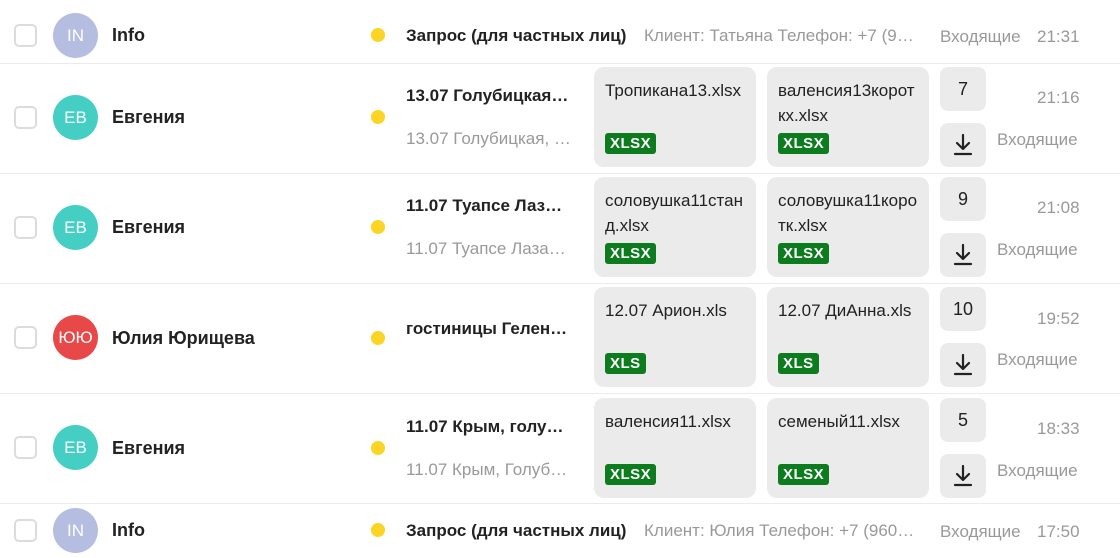 The height and width of the screenshot is (558, 1120). I want to click on attachment-card: валенсия13короткх.xlsx XLSX, so click(848, 117).